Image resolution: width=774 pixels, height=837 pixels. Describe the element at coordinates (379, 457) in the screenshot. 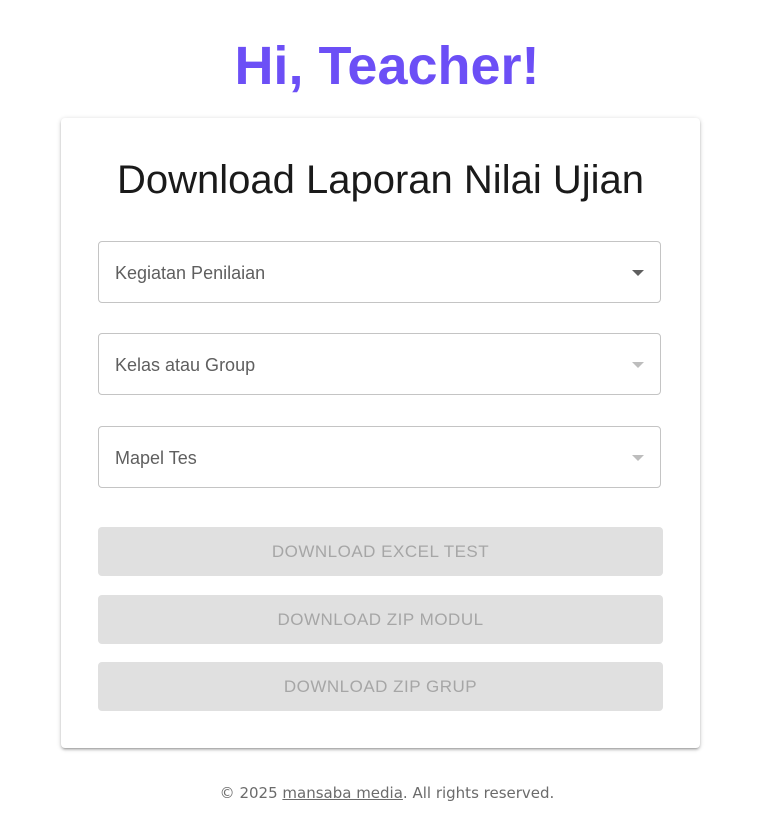

I see `mapel-tes-select: Mapel Tes` at that location.